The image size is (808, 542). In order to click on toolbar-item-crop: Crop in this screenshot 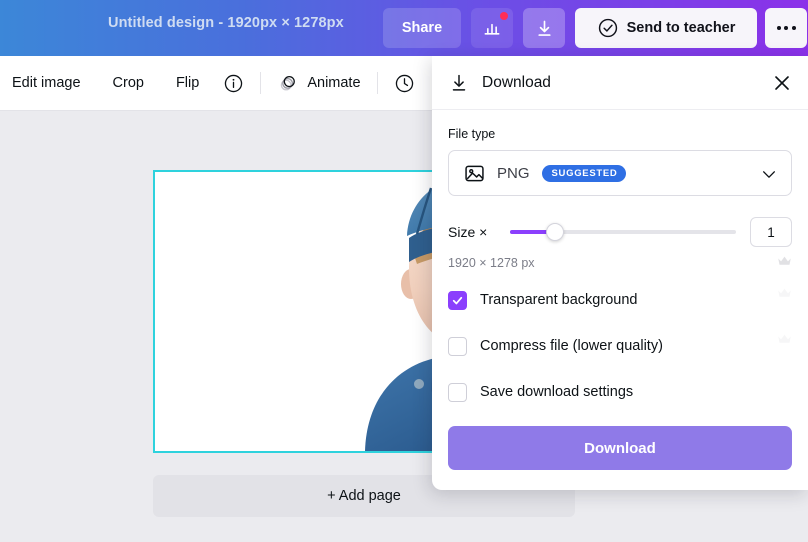, I will do `click(128, 83)`.